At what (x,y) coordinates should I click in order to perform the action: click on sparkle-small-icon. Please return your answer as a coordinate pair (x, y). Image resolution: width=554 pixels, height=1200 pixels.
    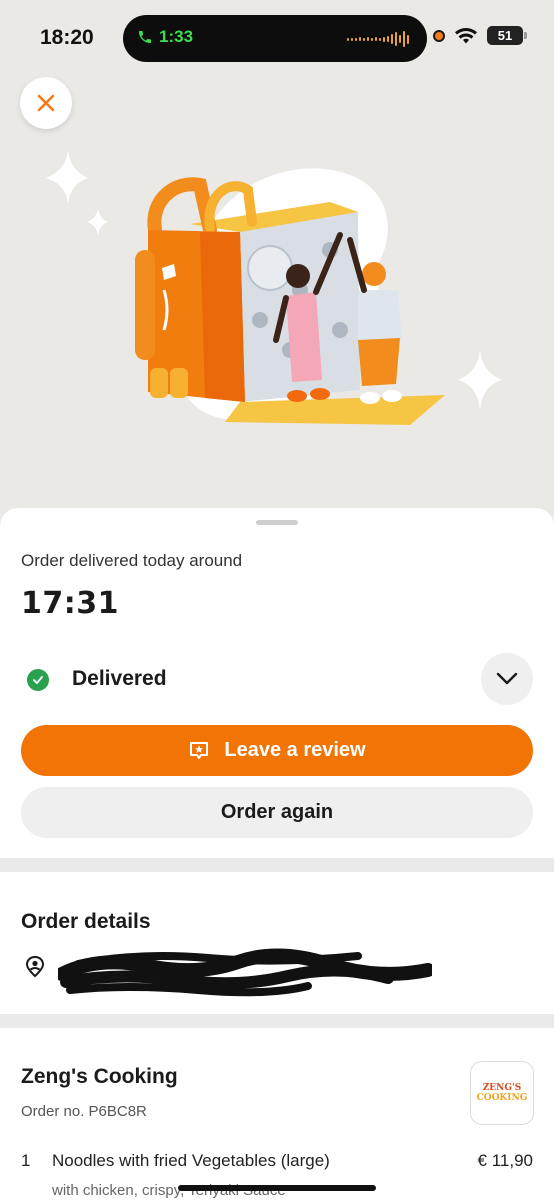
    Looking at the image, I should click on (97, 222).